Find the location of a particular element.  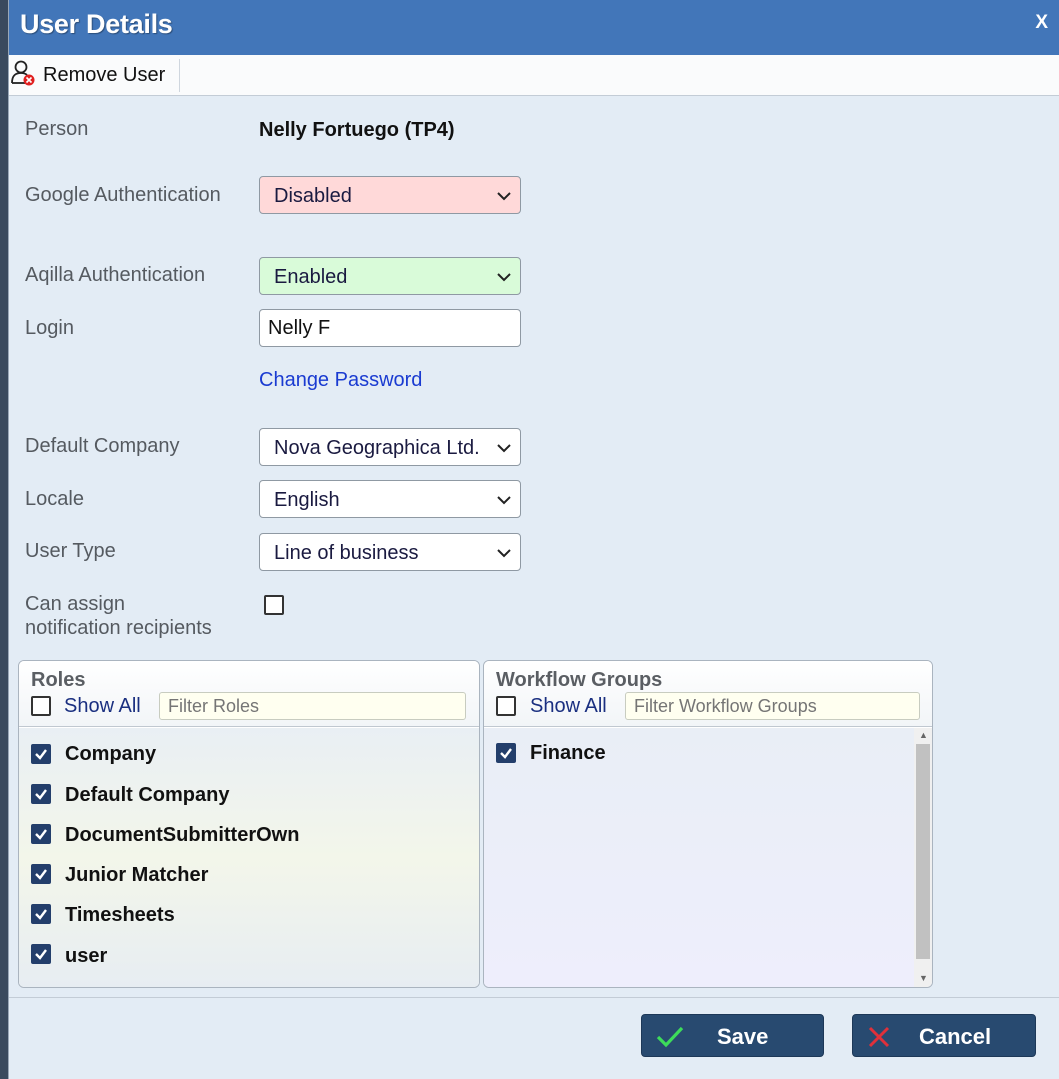

role-label: Timesheets is located at coordinates (120, 915).